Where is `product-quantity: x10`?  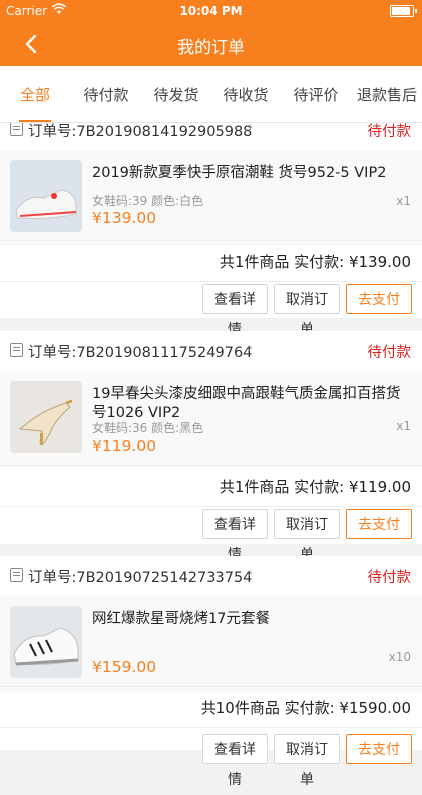
product-quantity: x10 is located at coordinates (399, 657).